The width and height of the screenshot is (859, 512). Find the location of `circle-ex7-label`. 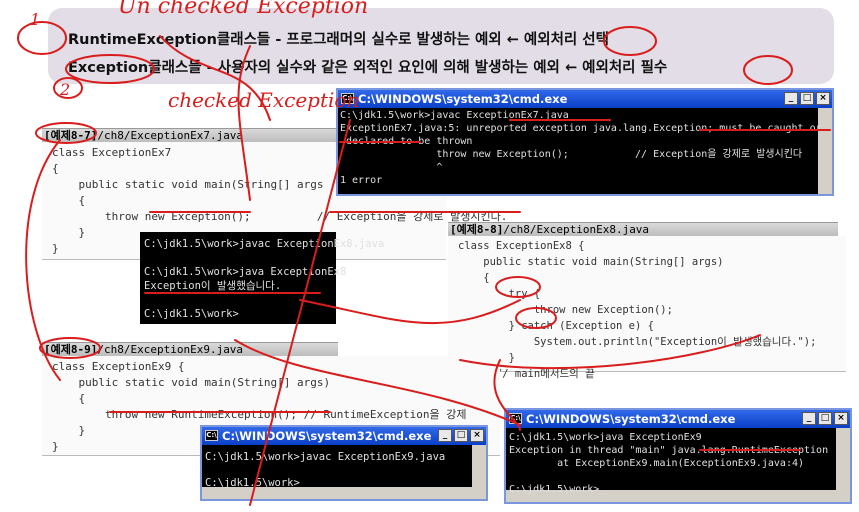

circle-ex7-label is located at coordinates (66, 133).